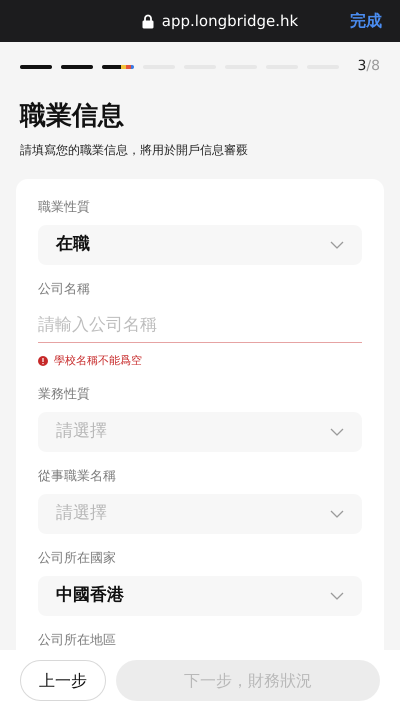 The height and width of the screenshot is (721, 400). What do you see at coordinates (43, 361) in the screenshot?
I see `error-icon` at bounding box center [43, 361].